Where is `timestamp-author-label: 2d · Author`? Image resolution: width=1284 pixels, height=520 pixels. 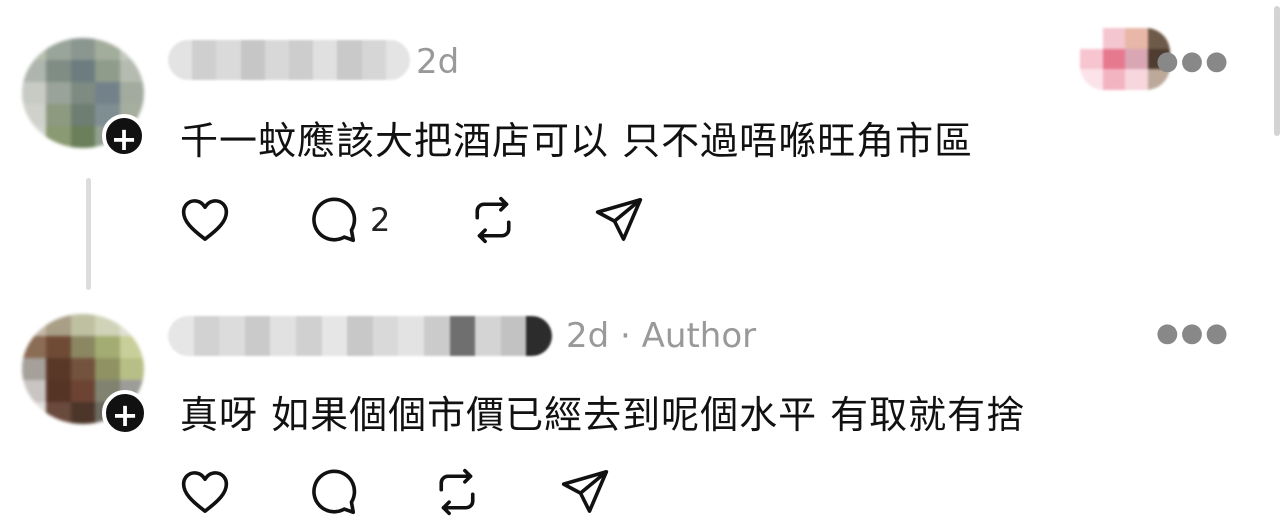
timestamp-author-label: 2d · Author is located at coordinates (661, 336).